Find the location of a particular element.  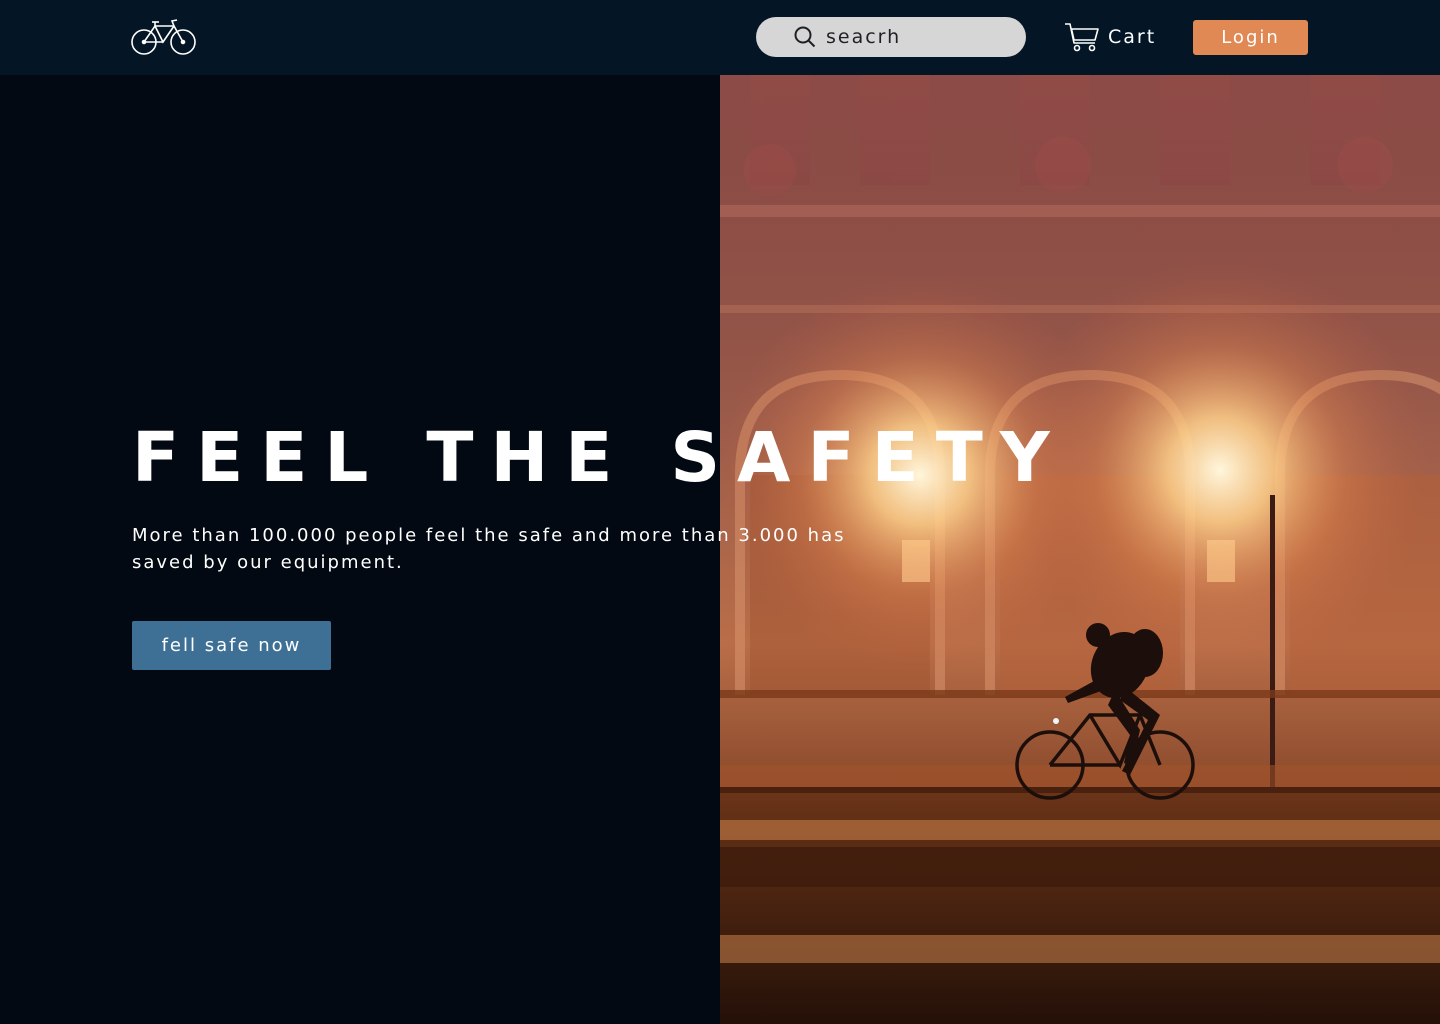

navbar: seacrh Cart Login is located at coordinates (720, 37).